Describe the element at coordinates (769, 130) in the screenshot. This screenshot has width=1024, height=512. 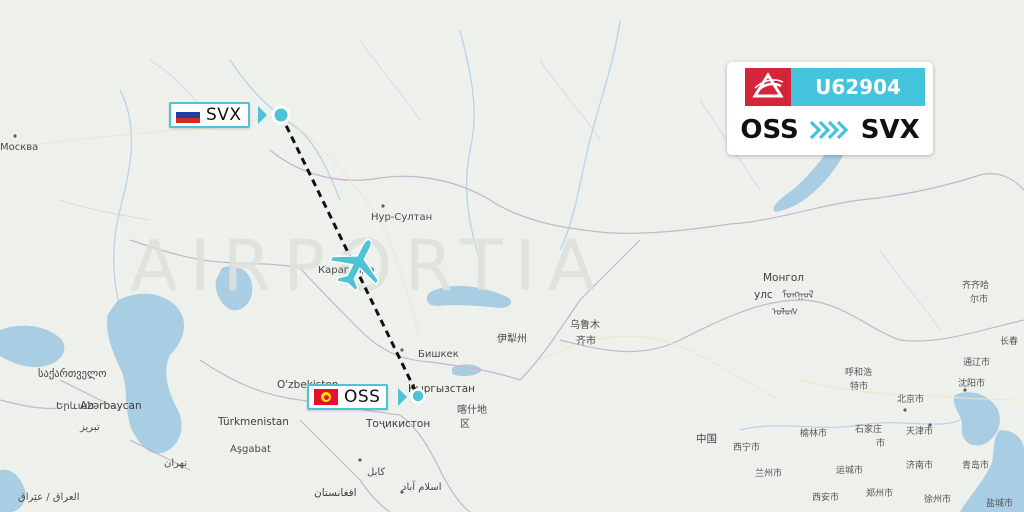
I see `route-origin: OSS` at that location.